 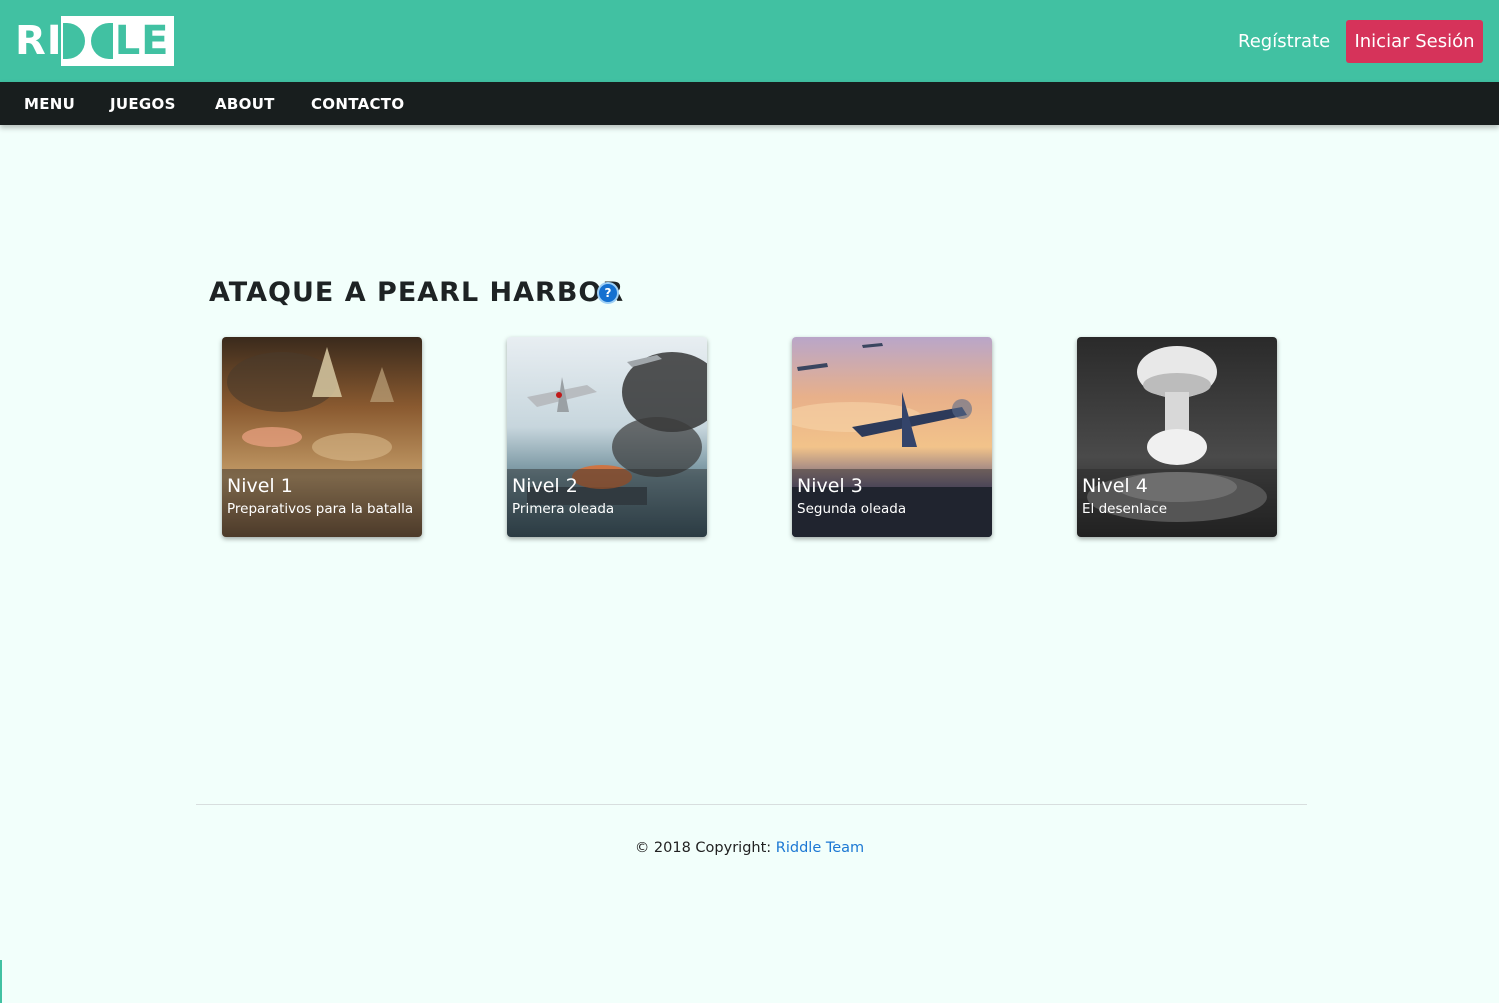 I want to click on card-subtitle: Segunda oleada, so click(x=852, y=509).